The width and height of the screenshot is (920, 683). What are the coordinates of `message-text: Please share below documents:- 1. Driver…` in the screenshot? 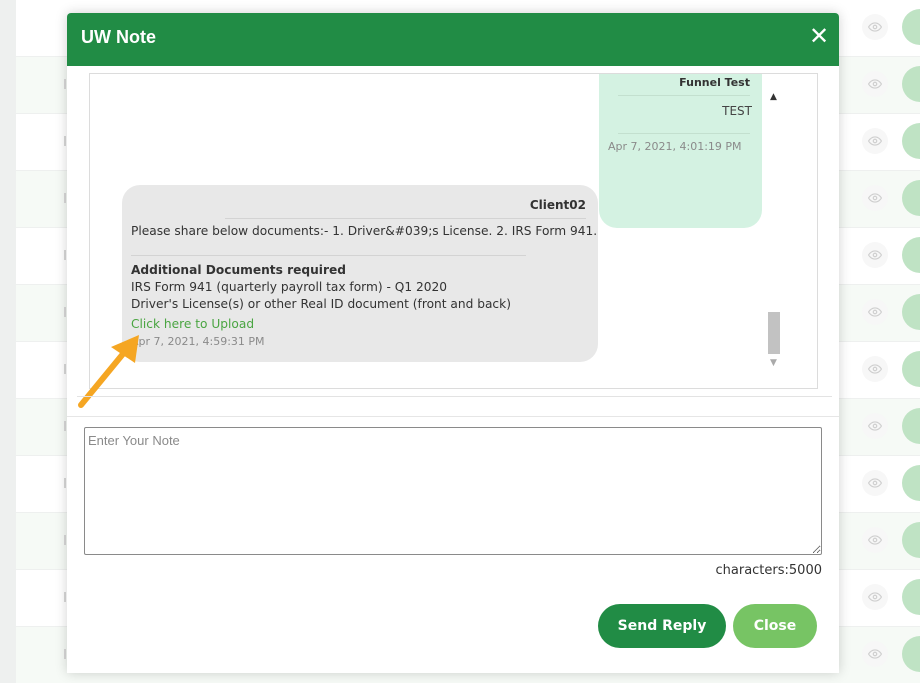 It's located at (364, 231).